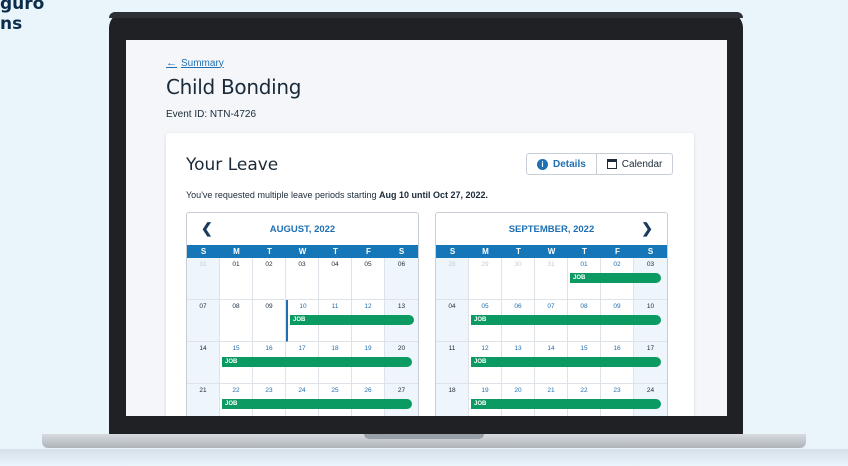 Image resolution: width=848 pixels, height=466 pixels. What do you see at coordinates (426, 15) in the screenshot?
I see `laptop-lid` at bounding box center [426, 15].